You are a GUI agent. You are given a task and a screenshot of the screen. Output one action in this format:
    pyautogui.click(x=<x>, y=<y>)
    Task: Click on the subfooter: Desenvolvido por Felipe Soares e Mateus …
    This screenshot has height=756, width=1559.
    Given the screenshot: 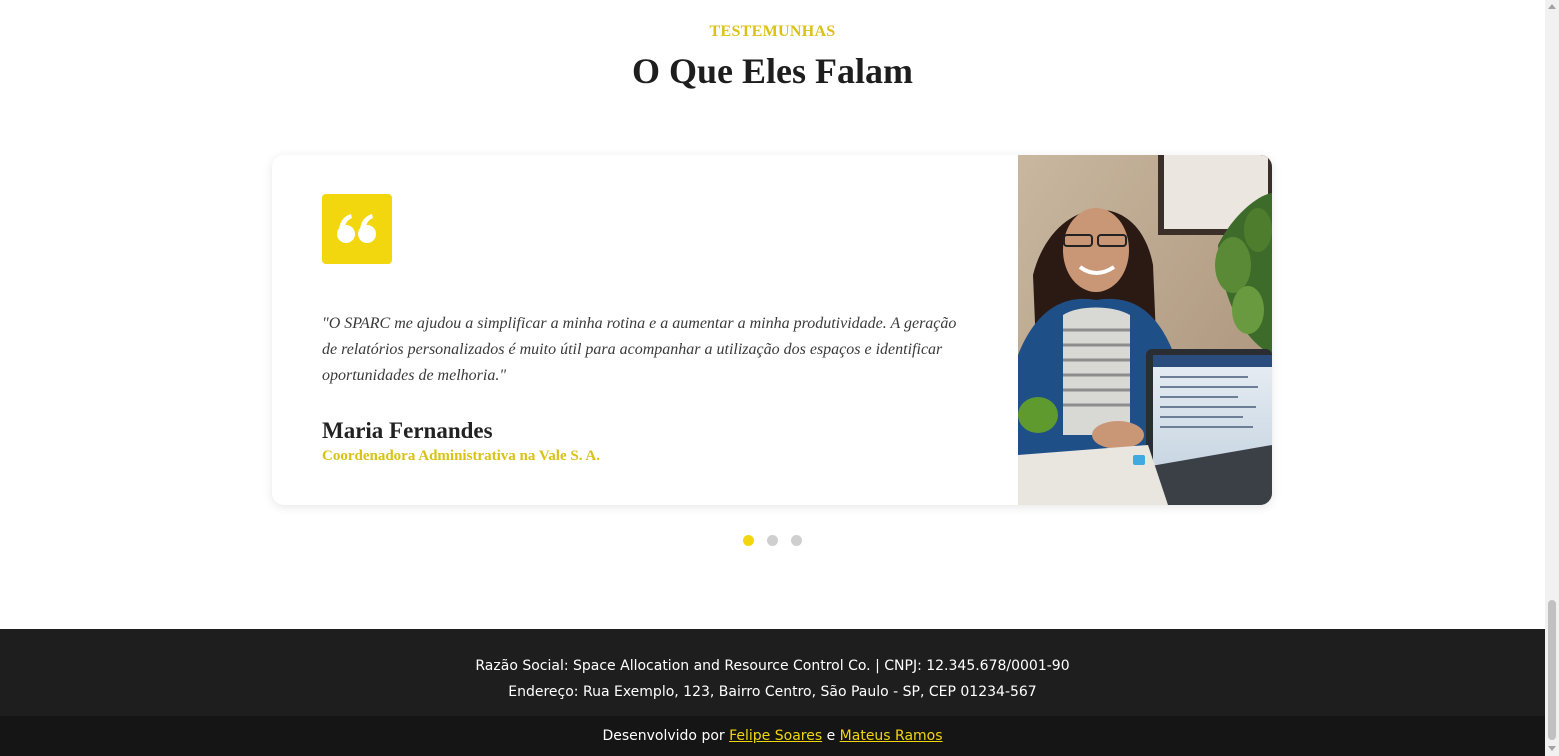 What is the action you would take?
    pyautogui.click(x=772, y=736)
    